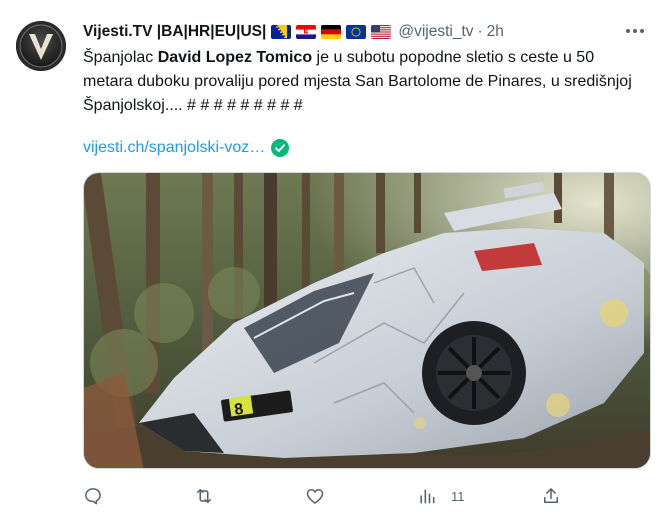 This screenshot has height=526, width=666. What do you see at coordinates (441, 496) in the screenshot?
I see `views-button: 11` at bounding box center [441, 496].